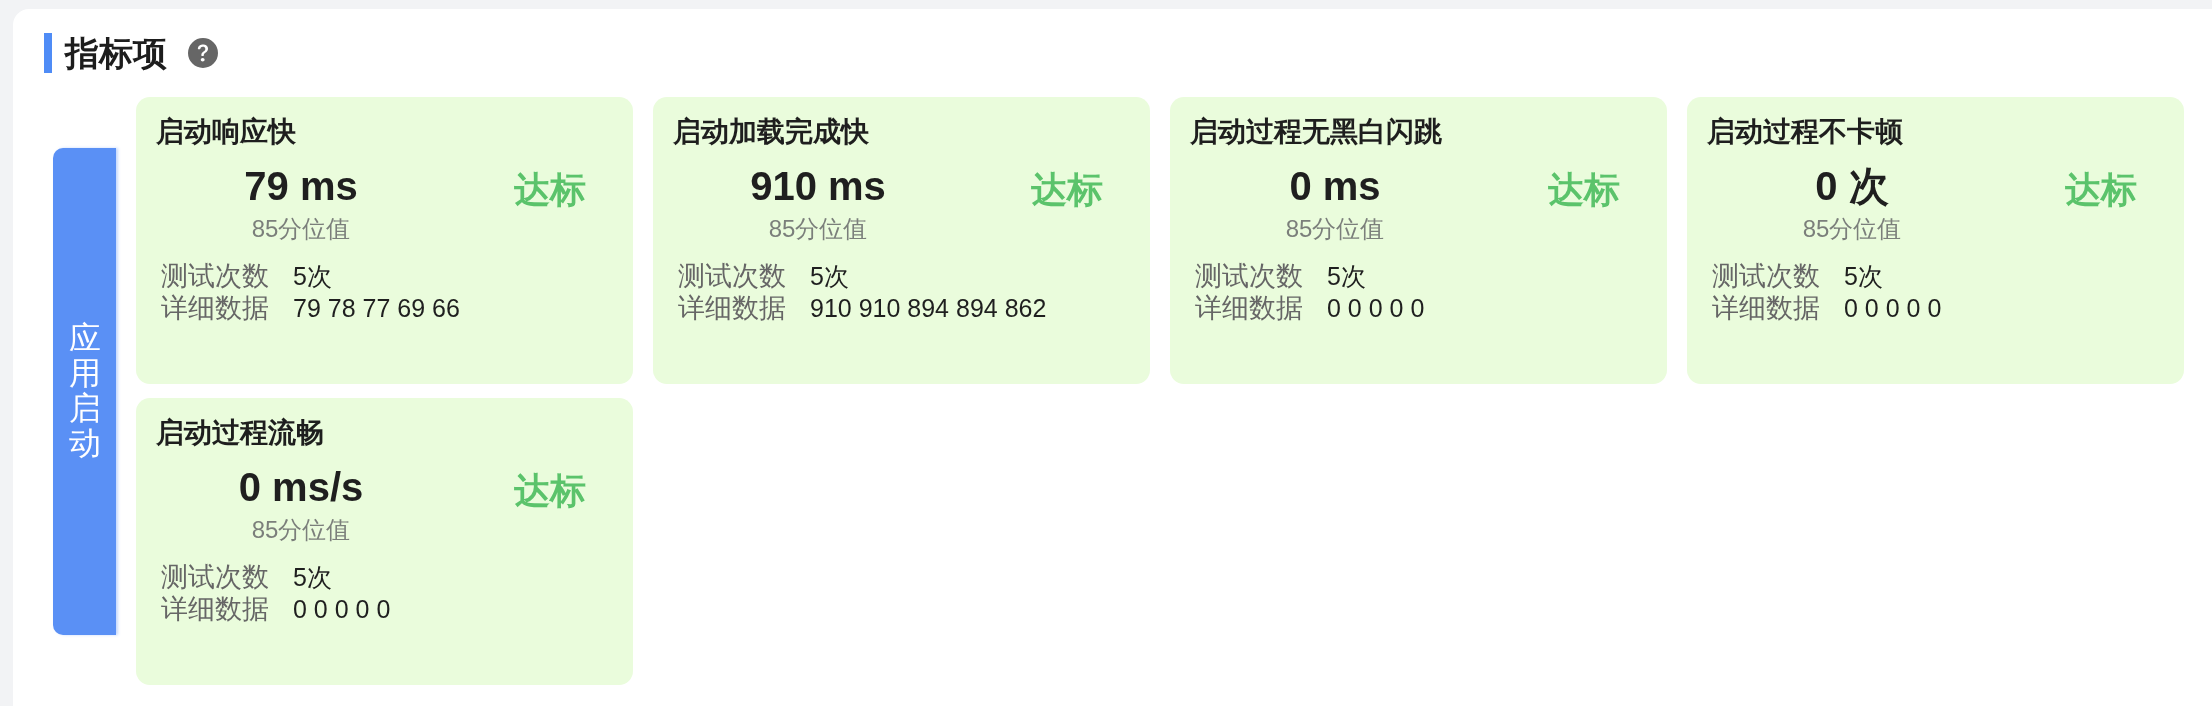 The image size is (2212, 706). What do you see at coordinates (771, 132) in the screenshot?
I see `card-title: 启动加载完成快` at bounding box center [771, 132].